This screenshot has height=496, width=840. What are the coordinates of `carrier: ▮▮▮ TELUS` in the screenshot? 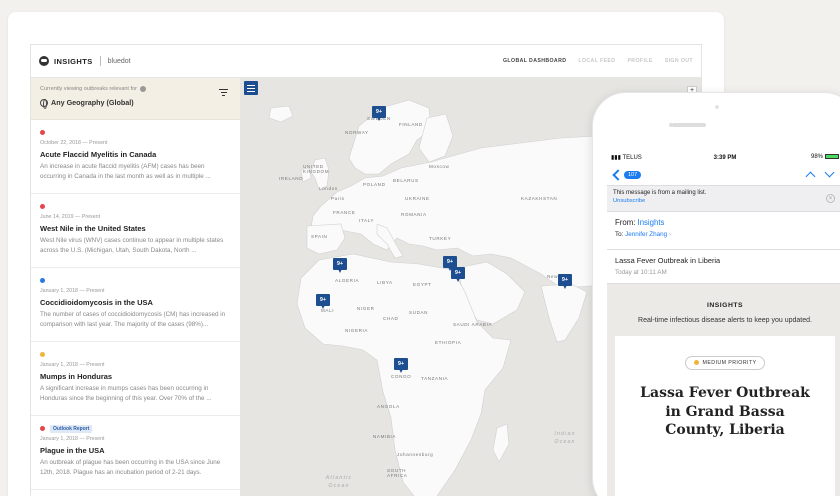 It's located at (626, 158).